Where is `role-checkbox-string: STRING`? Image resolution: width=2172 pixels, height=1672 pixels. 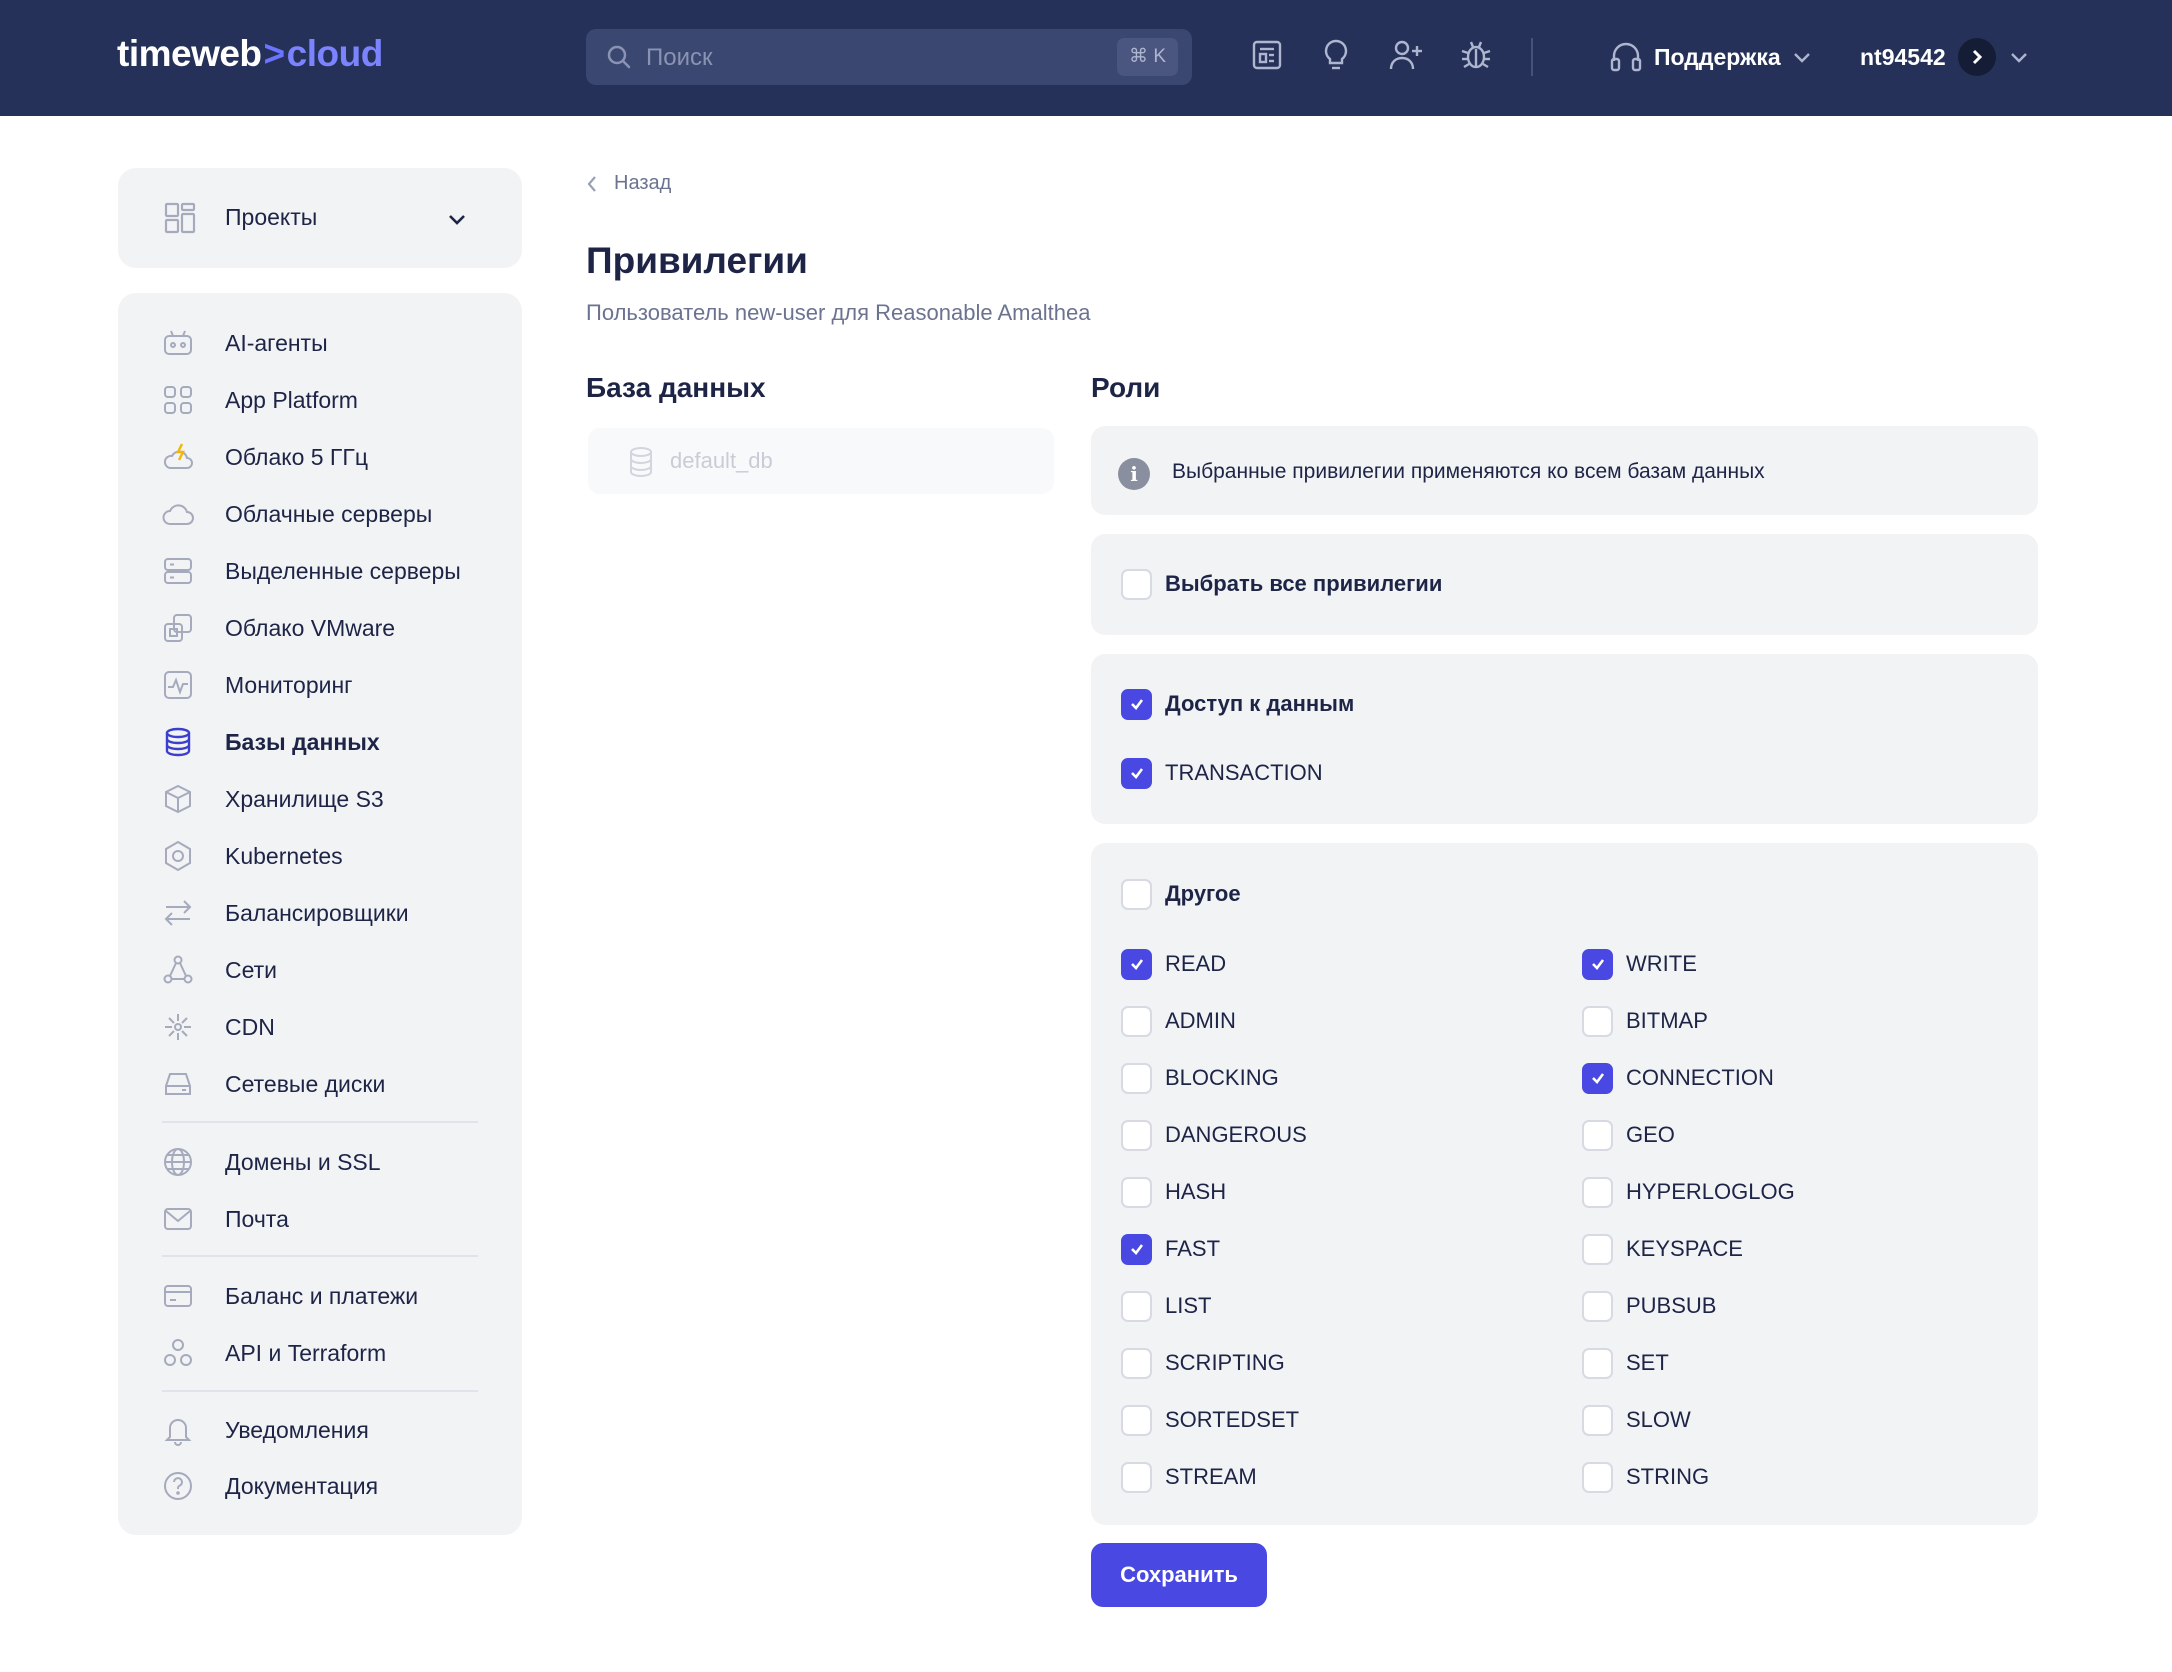 role-checkbox-string: STRING is located at coordinates (1645, 1477).